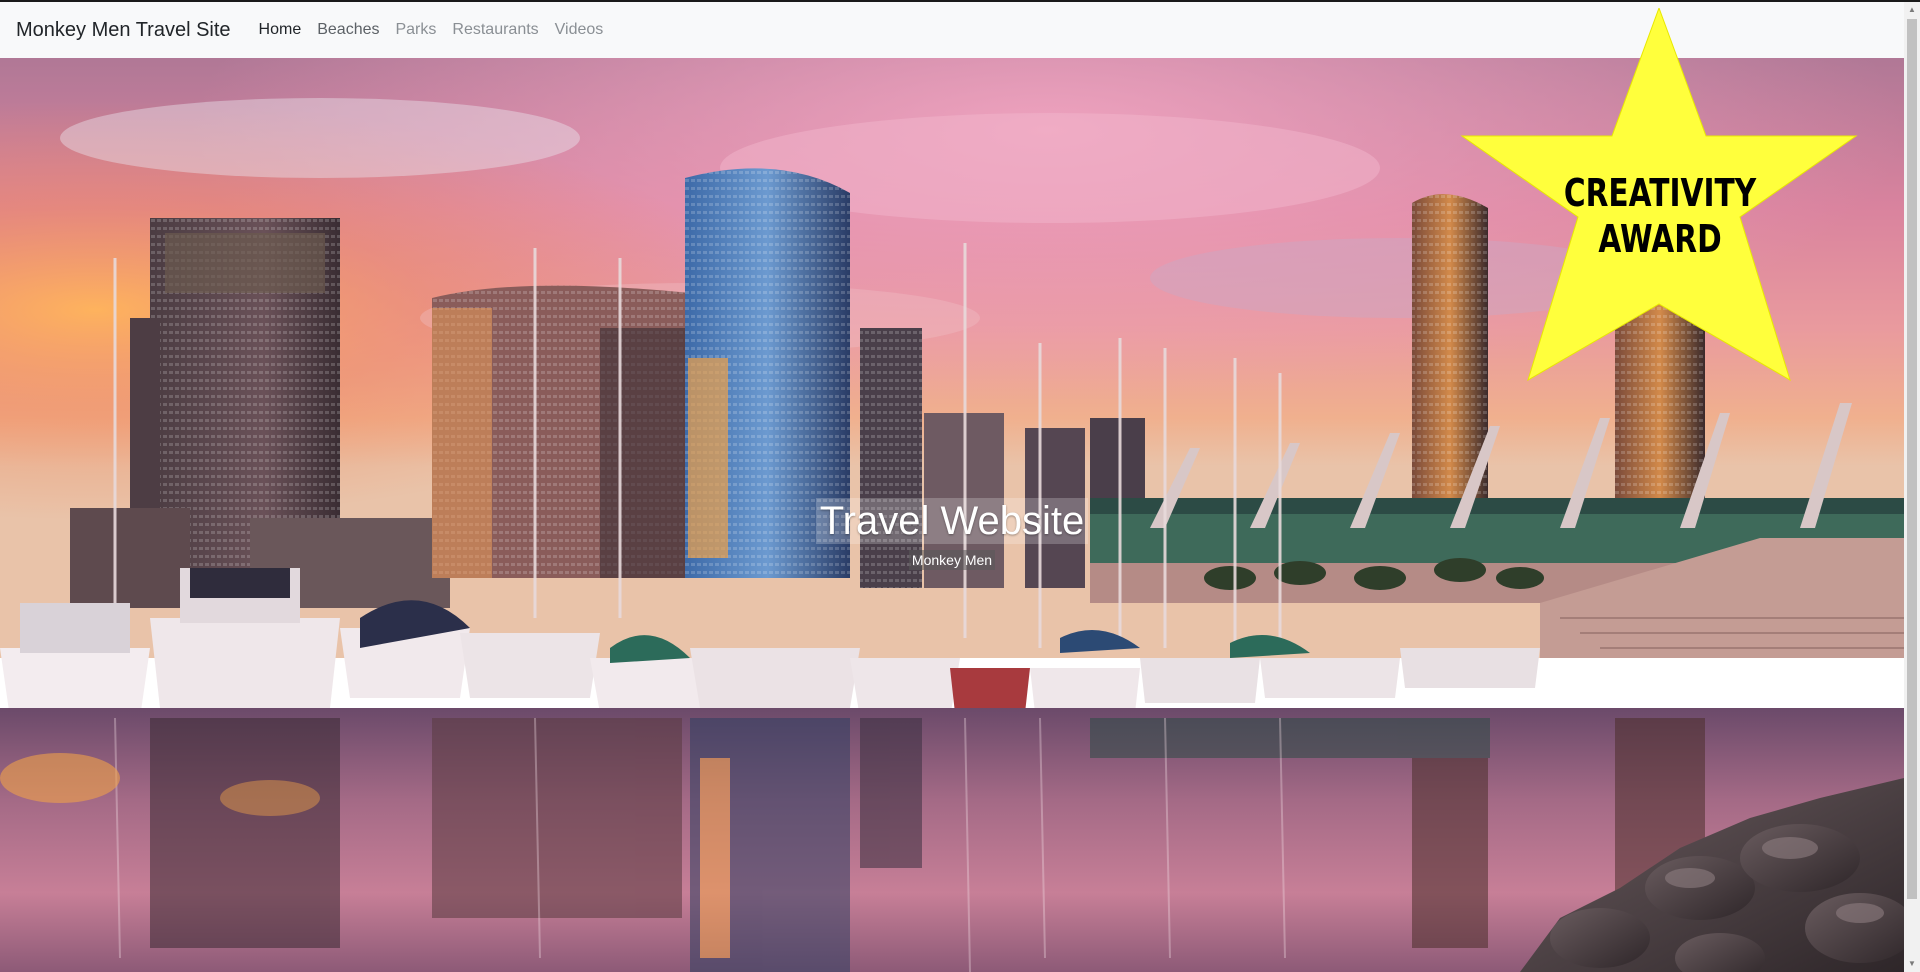 This screenshot has width=1920, height=972. What do you see at coordinates (348, 30) in the screenshot?
I see `nav-link-beaches: Beaches` at bounding box center [348, 30].